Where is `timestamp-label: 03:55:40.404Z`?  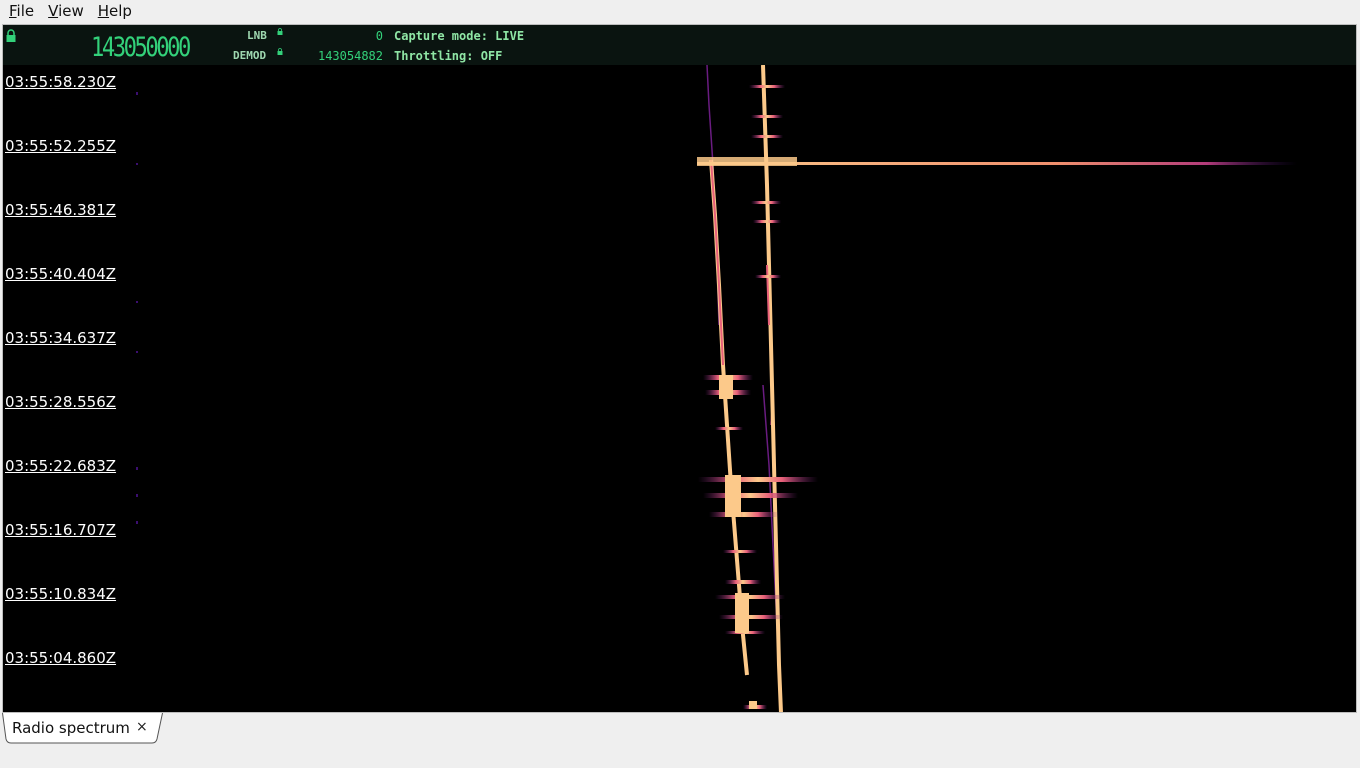
timestamp-label: 03:55:40.404Z is located at coordinates (61, 274).